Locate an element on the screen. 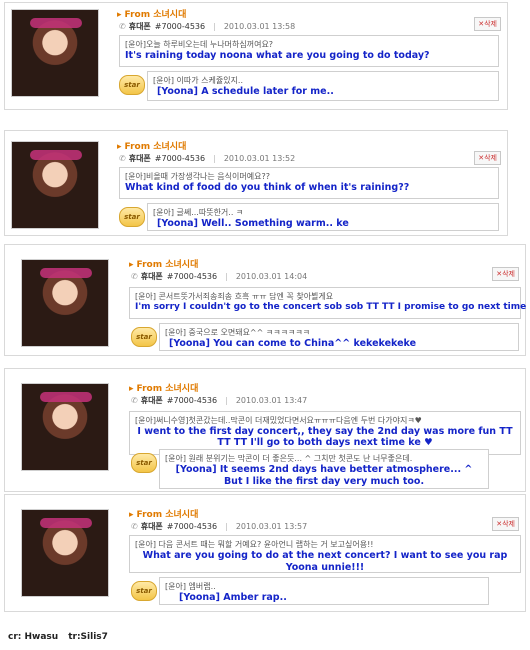 The width and height of the screenshot is (530, 650). reply-translation: [Yoona] Amber rap.. is located at coordinates (233, 597).